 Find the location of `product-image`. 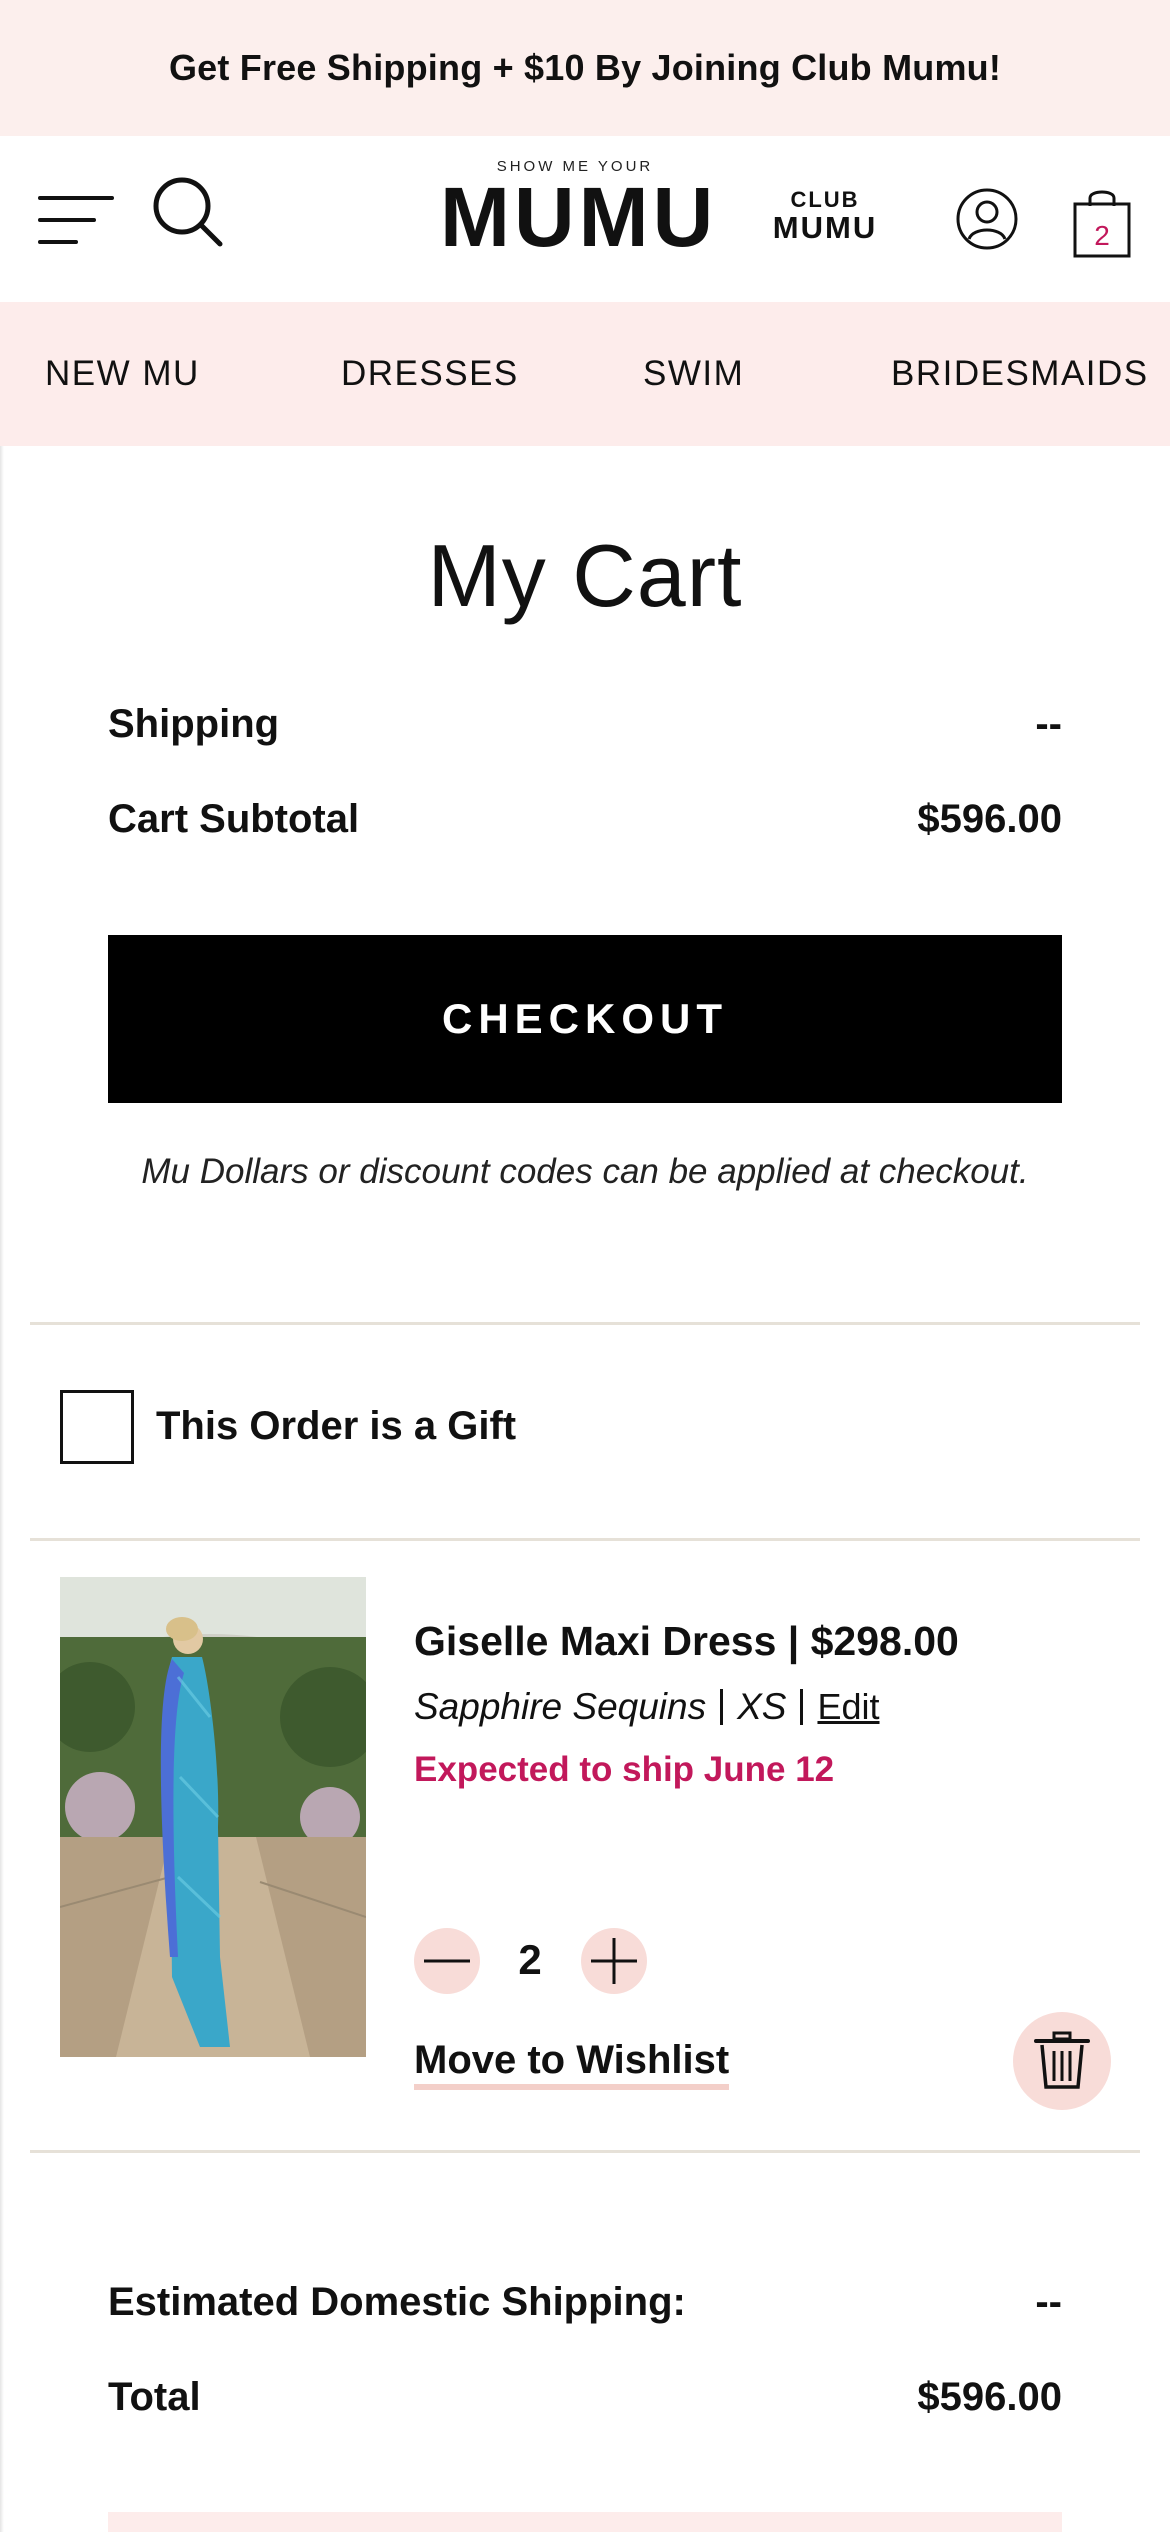

product-image is located at coordinates (213, 1817).